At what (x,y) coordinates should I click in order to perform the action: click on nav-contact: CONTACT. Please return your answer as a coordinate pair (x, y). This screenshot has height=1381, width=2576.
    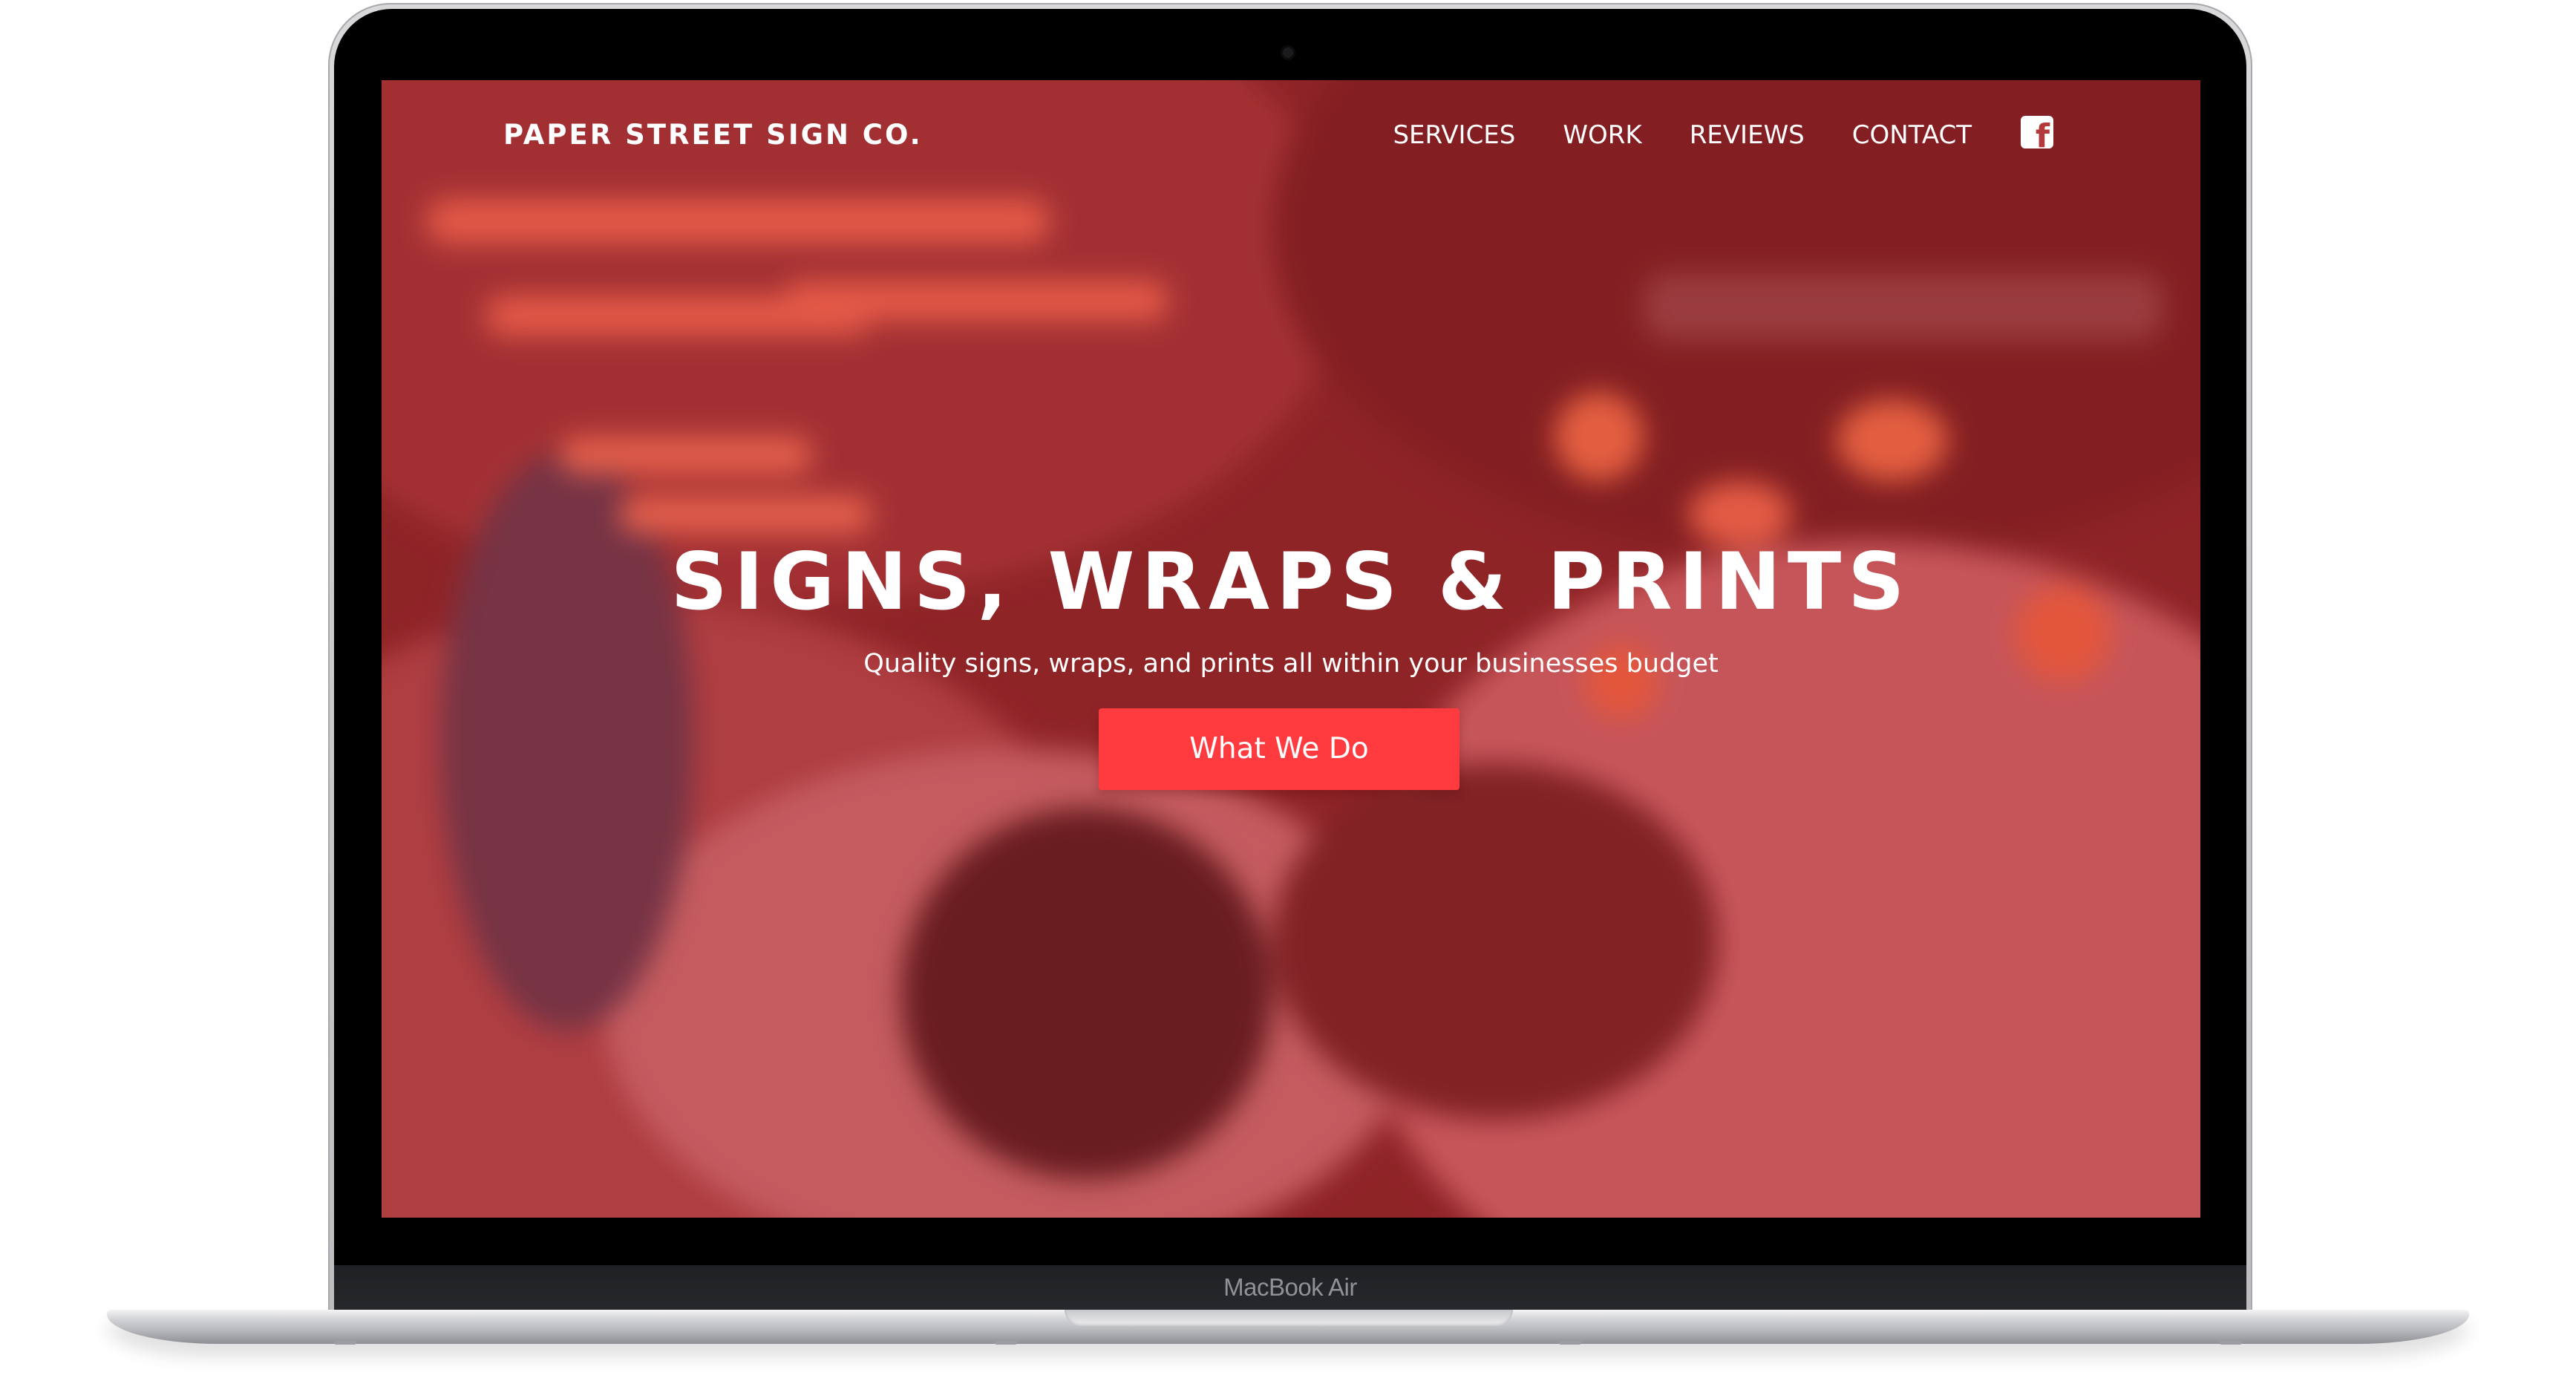
    Looking at the image, I should click on (1912, 135).